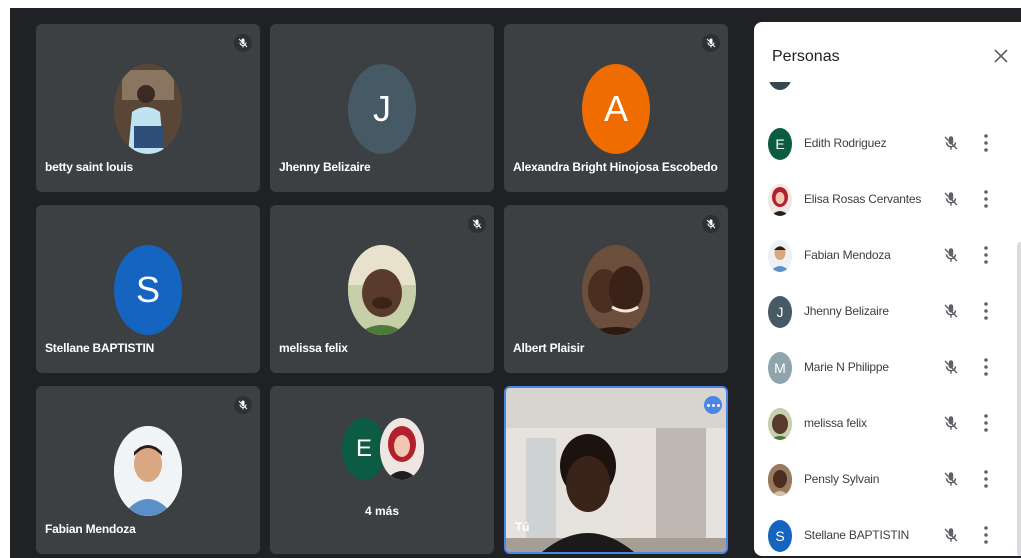 This screenshot has height=558, width=1021. I want to click on self-camera-feed, so click(616, 470).